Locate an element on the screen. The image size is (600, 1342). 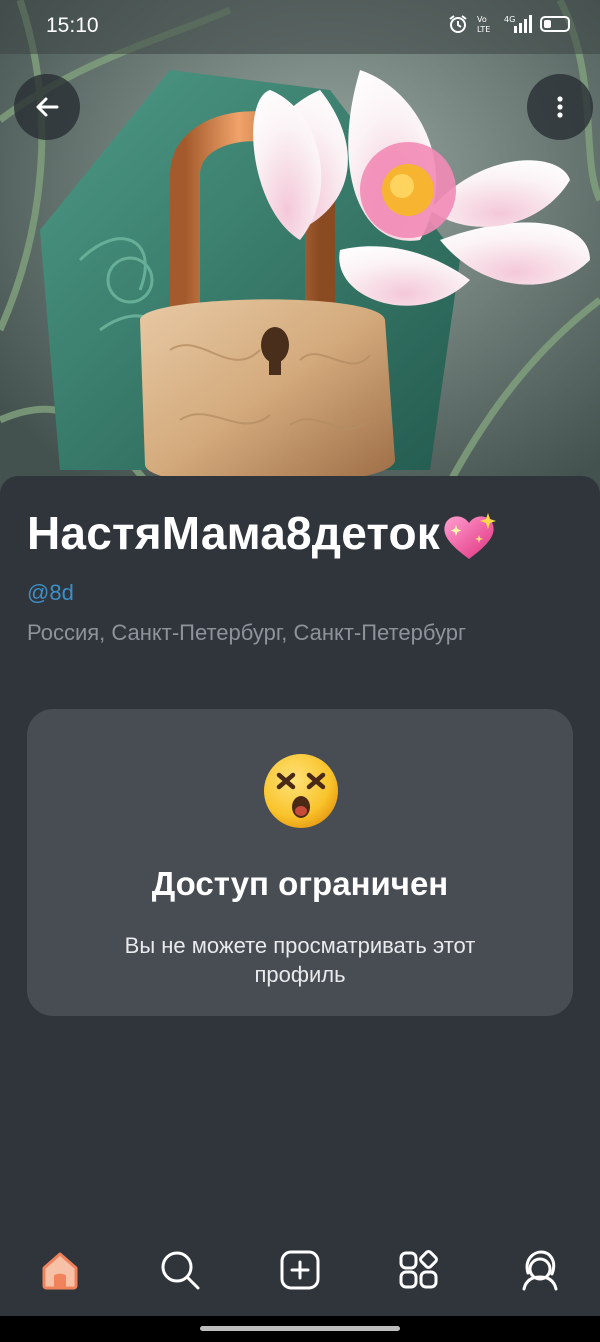
alarm-icon is located at coordinates (458, 24).